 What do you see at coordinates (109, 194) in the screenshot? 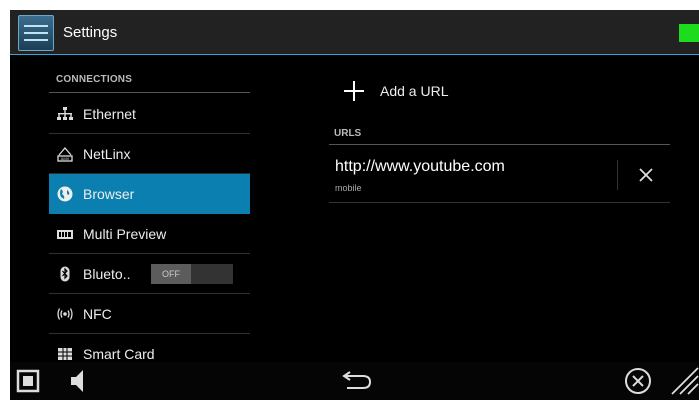
I see `sidebar-item-label: Browser` at bounding box center [109, 194].